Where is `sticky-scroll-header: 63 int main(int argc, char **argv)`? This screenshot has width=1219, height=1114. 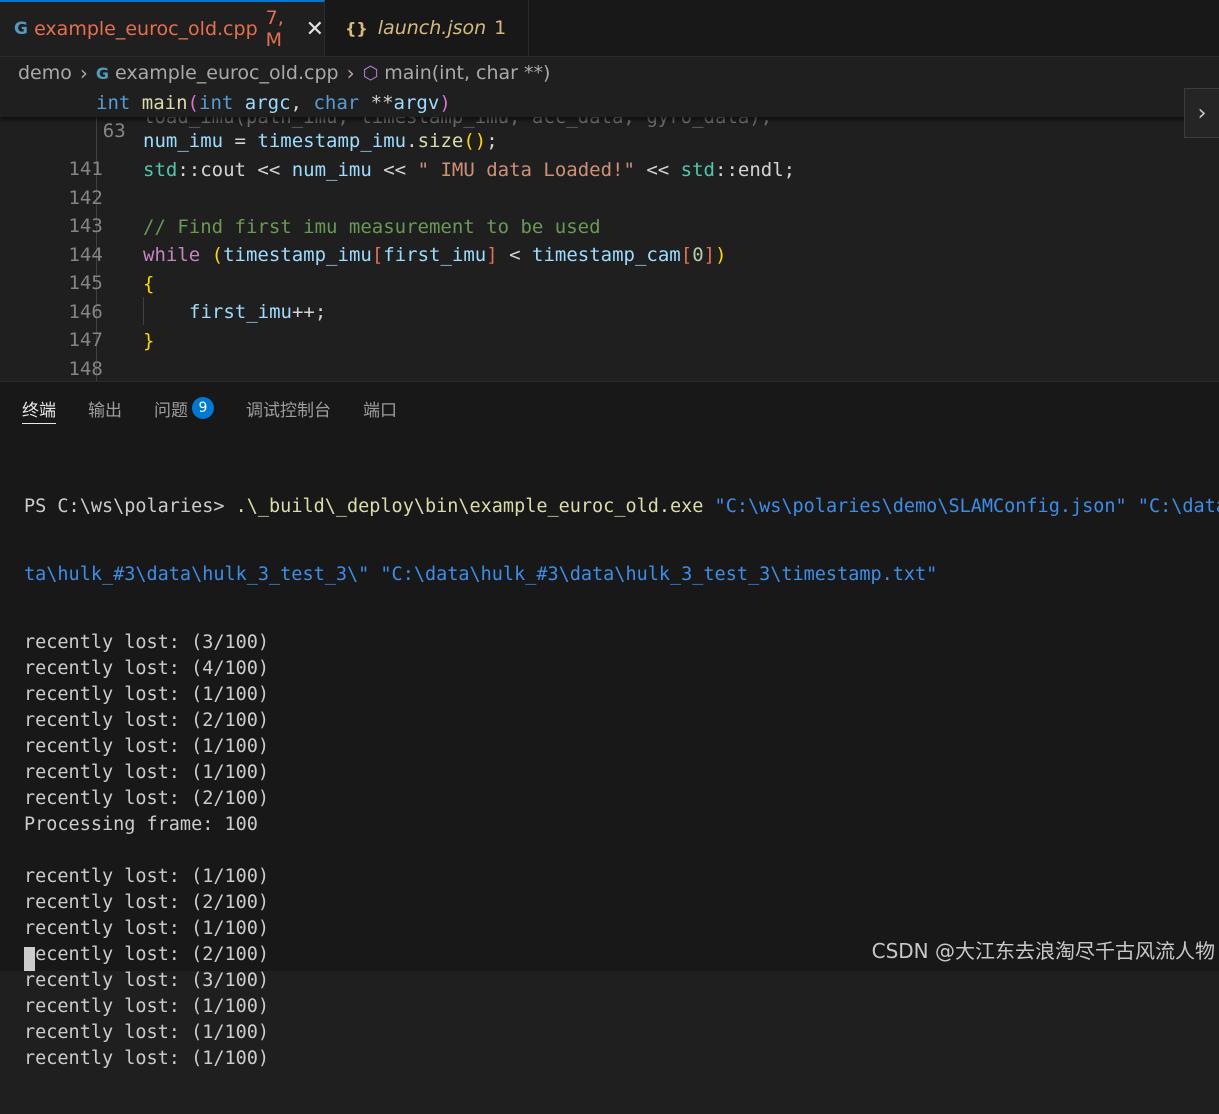 sticky-scroll-header: 63 int main(int argc, char **argv) is located at coordinates (609, 115).